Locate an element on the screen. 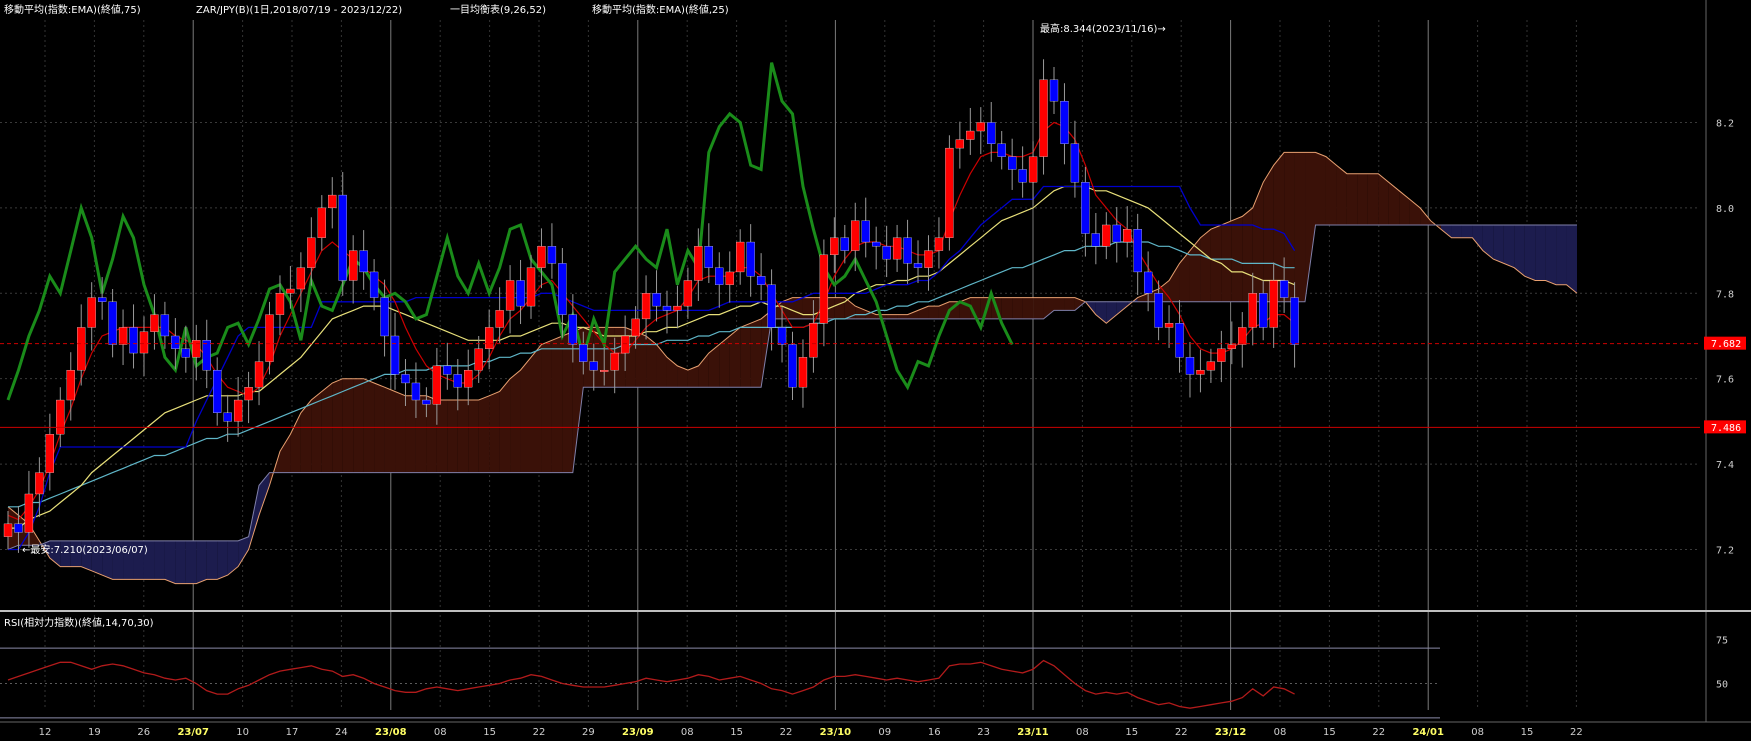  month-tick-label: 23/09 is located at coordinates (638, 732).